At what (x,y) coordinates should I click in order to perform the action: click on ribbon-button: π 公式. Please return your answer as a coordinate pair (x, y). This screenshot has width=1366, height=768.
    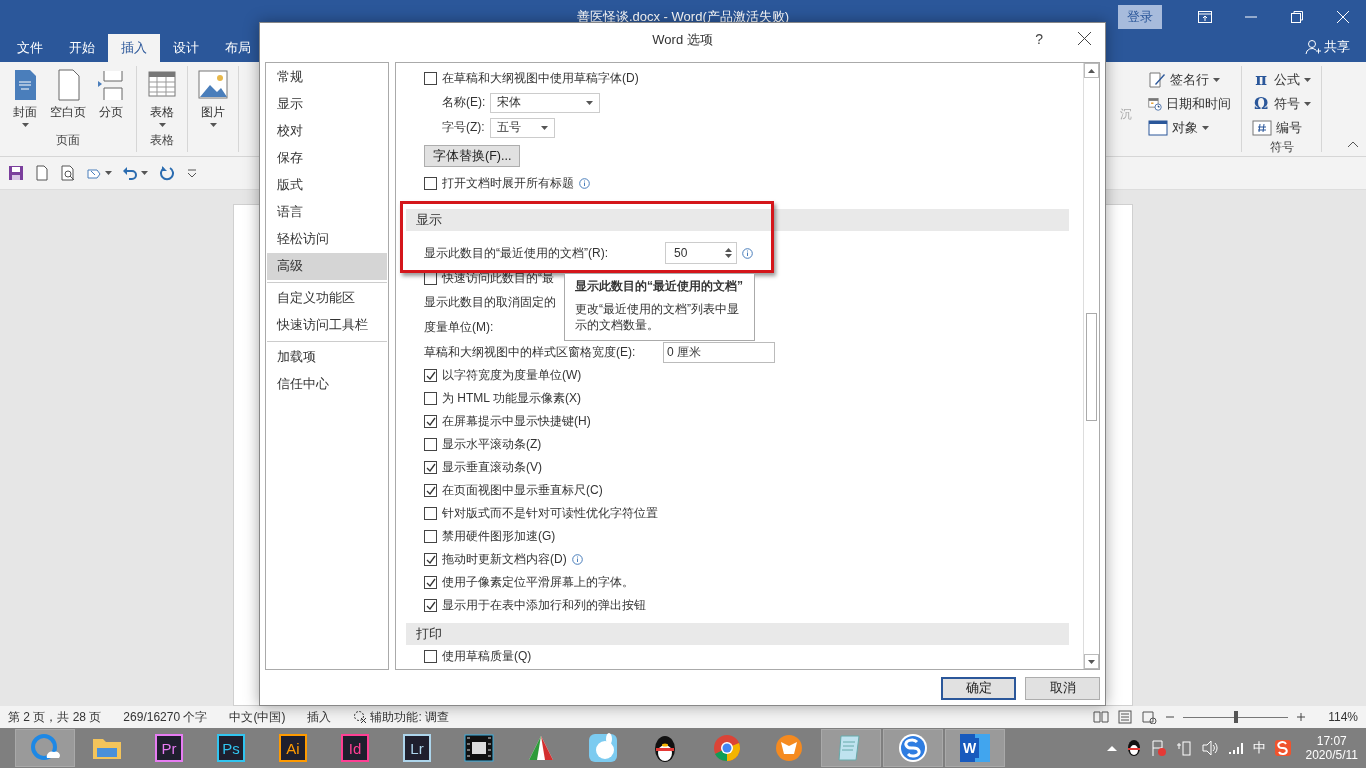
    Looking at the image, I should click on (1281, 79).